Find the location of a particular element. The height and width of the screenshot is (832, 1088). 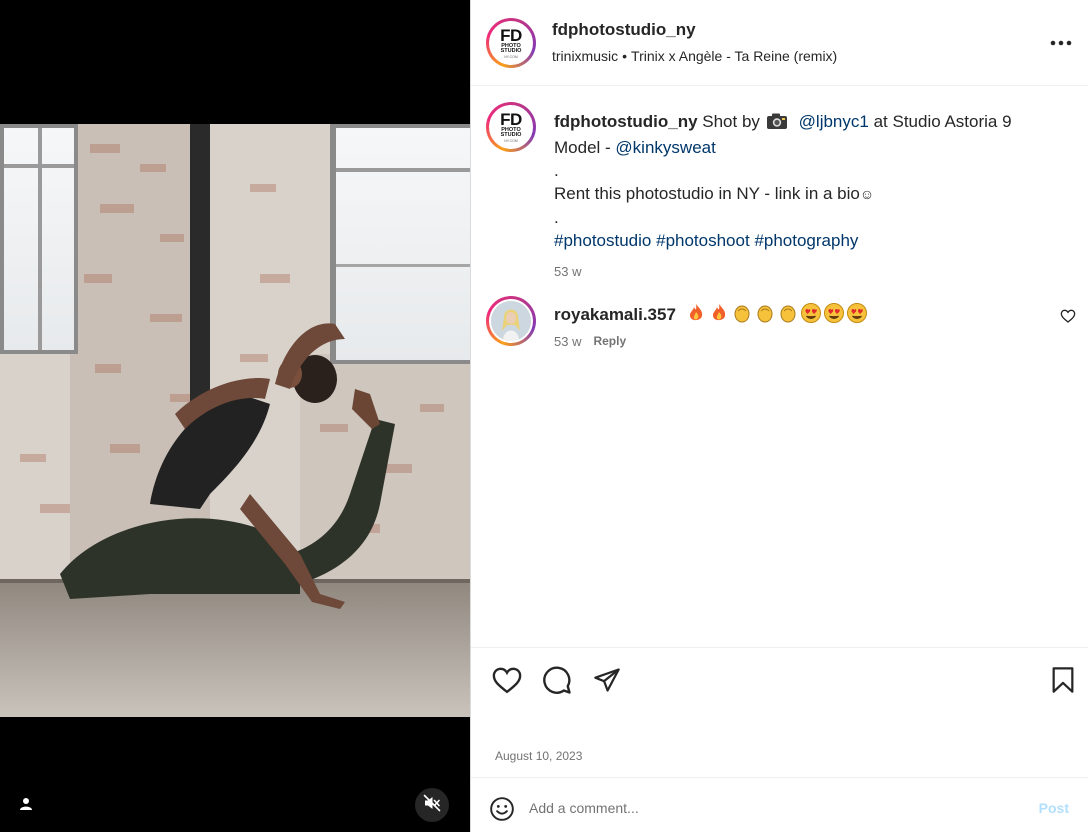

commenter-avatar is located at coordinates (511, 321).